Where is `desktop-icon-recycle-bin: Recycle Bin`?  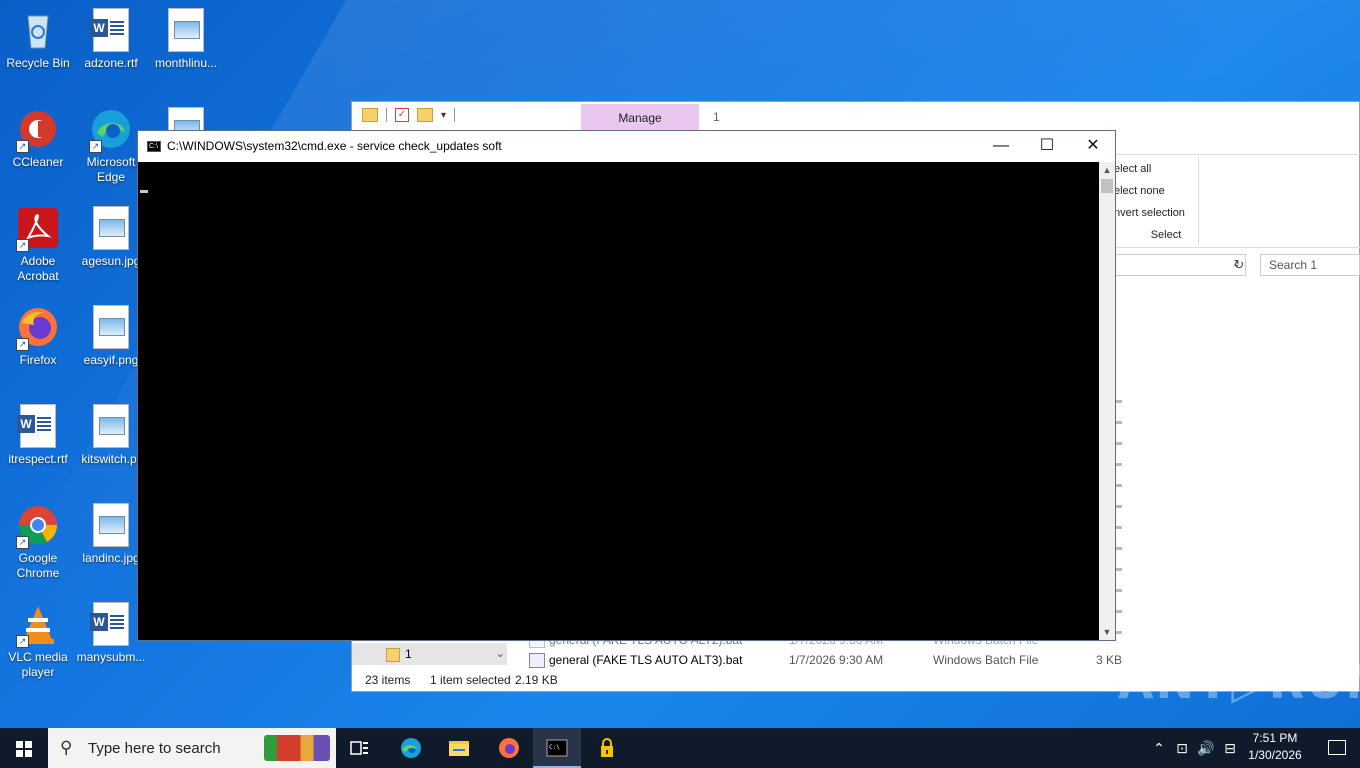
desktop-icon-recycle-bin: Recycle Bin is located at coordinates (38, 39).